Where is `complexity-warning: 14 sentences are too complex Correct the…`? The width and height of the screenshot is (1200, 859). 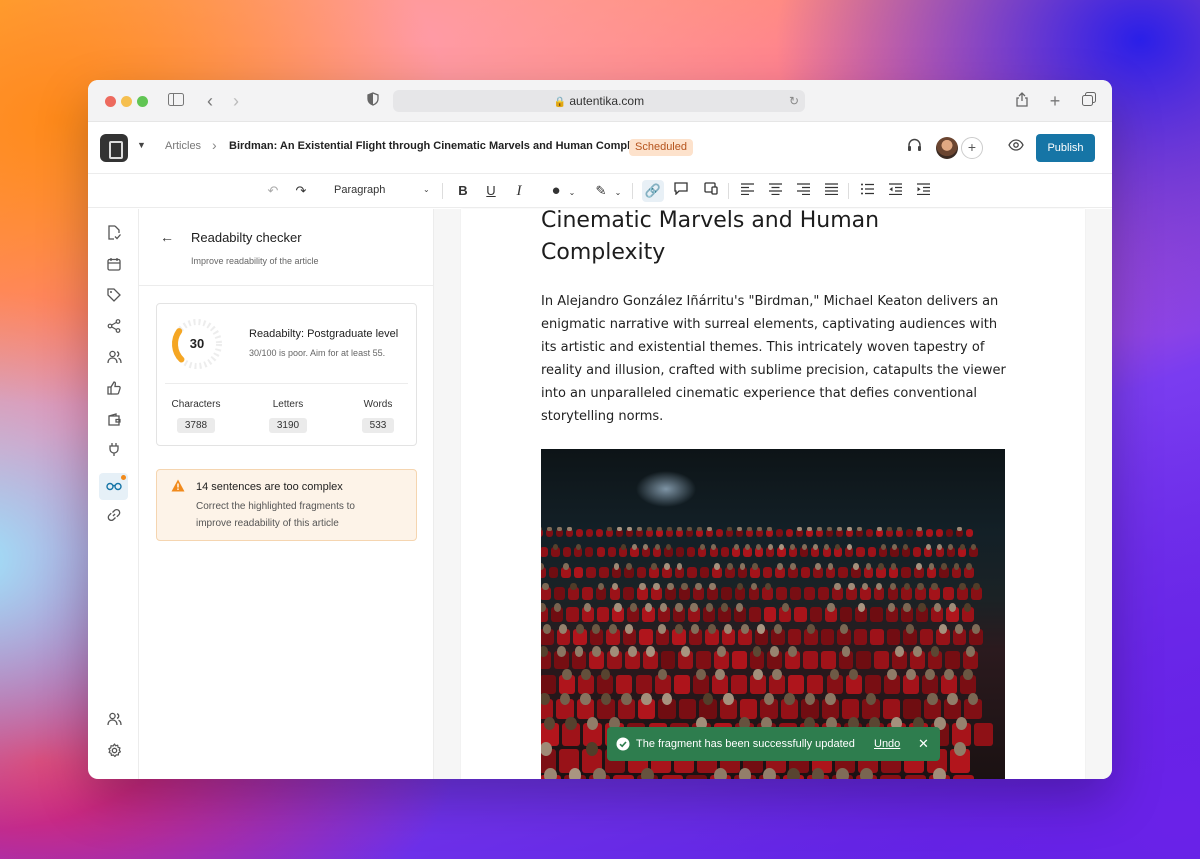 complexity-warning: 14 sentences are too complex Correct the… is located at coordinates (286, 505).